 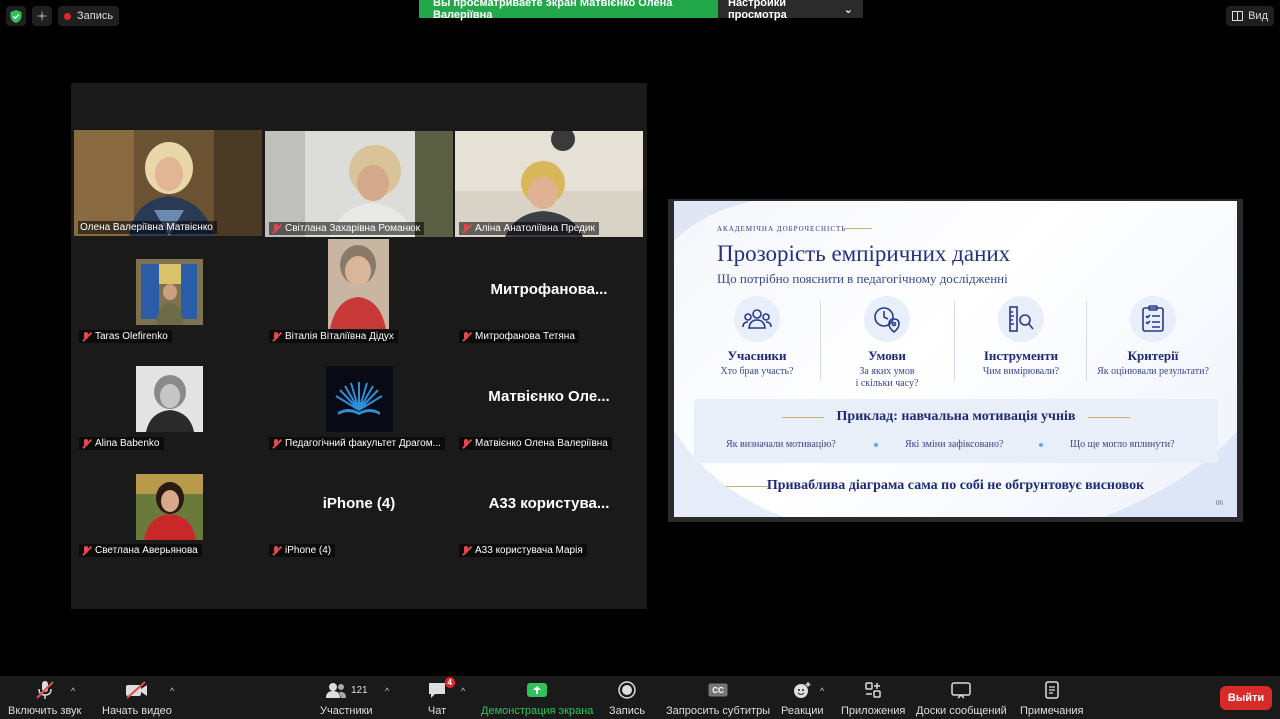 I want to click on video-tile: Светлана Аверьянова, so click(x=169, y=506).